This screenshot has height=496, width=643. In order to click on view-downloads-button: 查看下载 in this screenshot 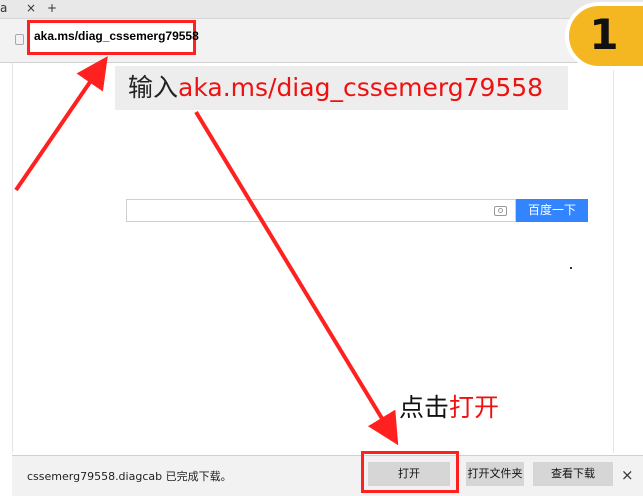, I will do `click(573, 474)`.